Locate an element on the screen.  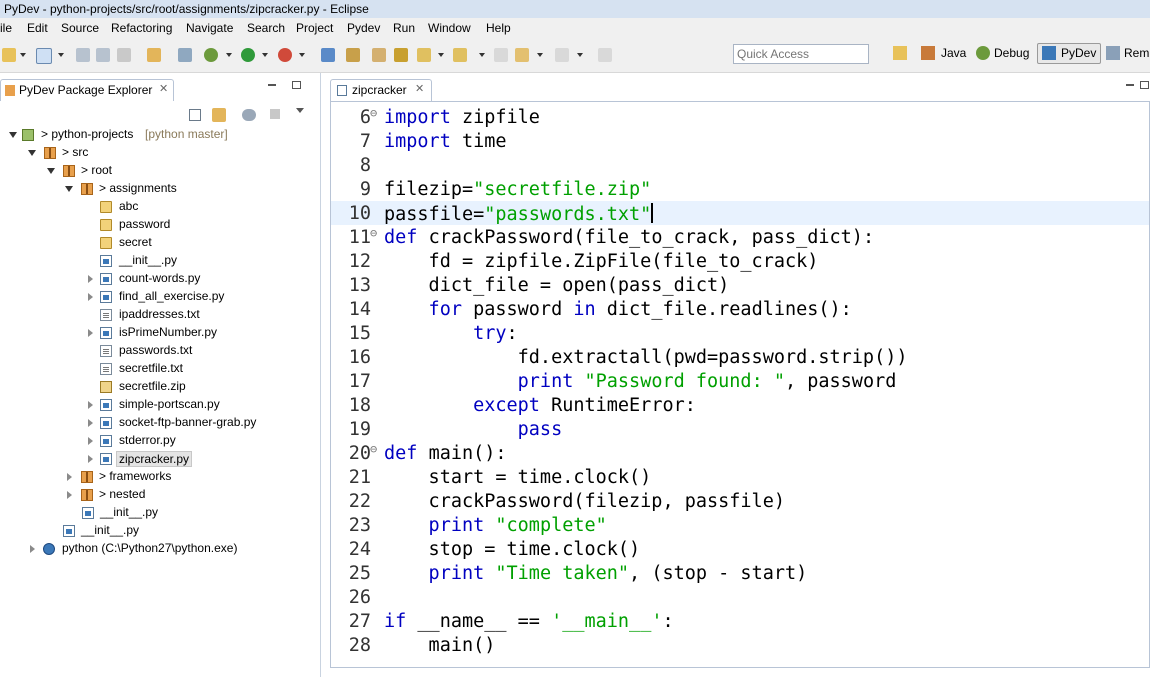
tree-item-zipcracker: zipcracker.py is located at coordinates (160, 459).